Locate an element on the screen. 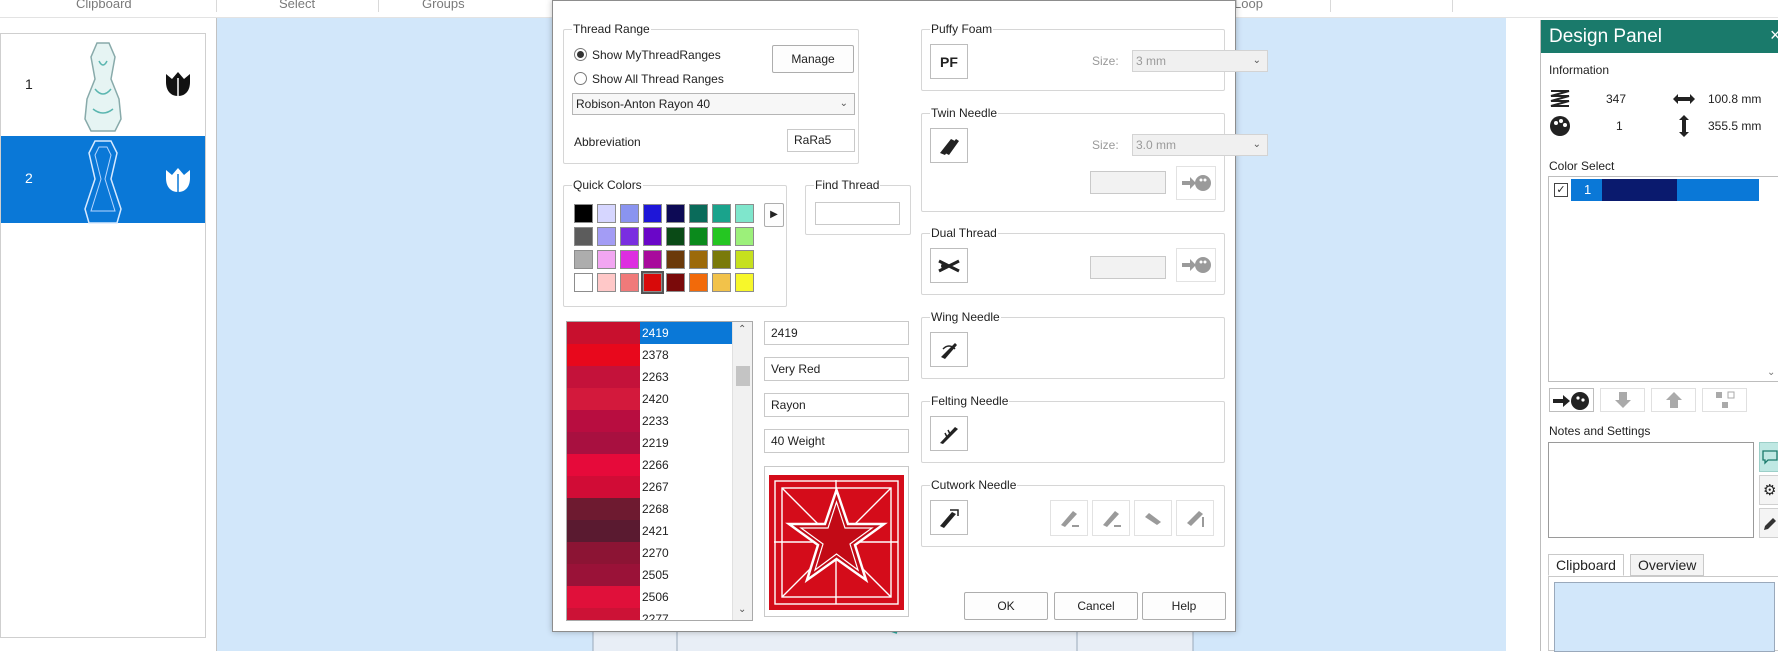 The width and height of the screenshot is (1778, 652). design-thumbnail-2: 2 is located at coordinates (103, 180).